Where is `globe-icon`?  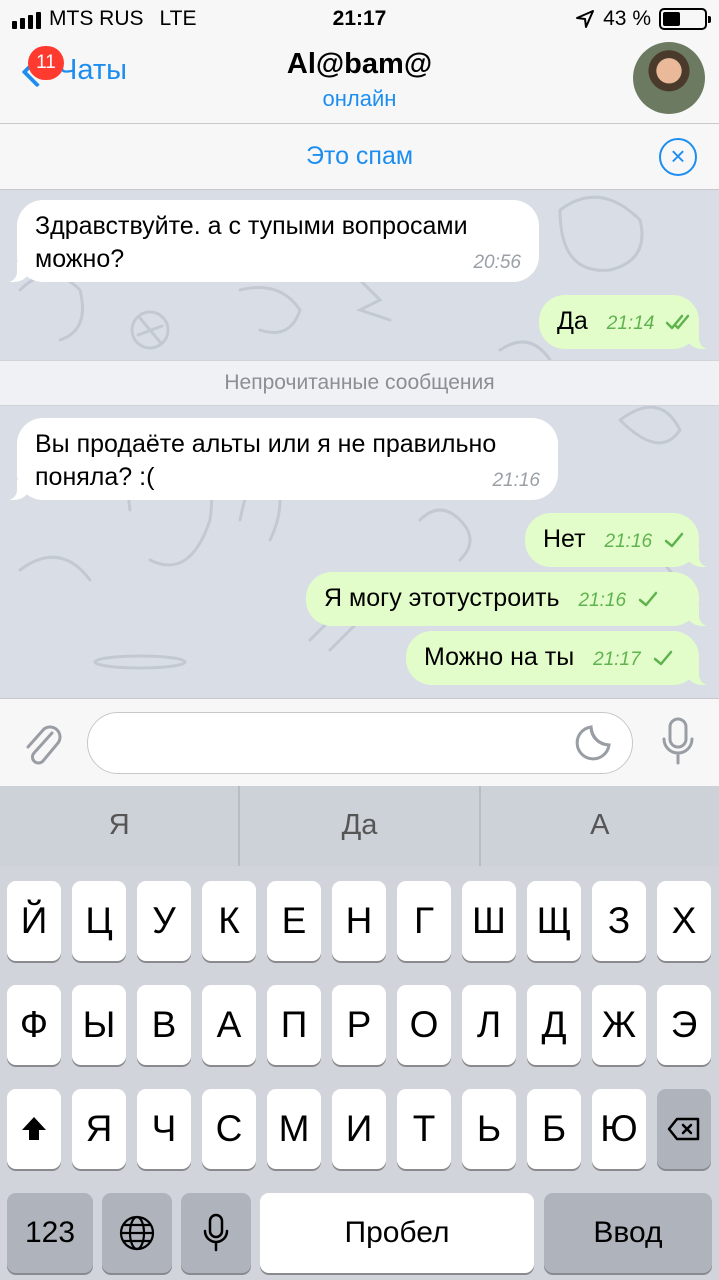 globe-icon is located at coordinates (137, 1233).